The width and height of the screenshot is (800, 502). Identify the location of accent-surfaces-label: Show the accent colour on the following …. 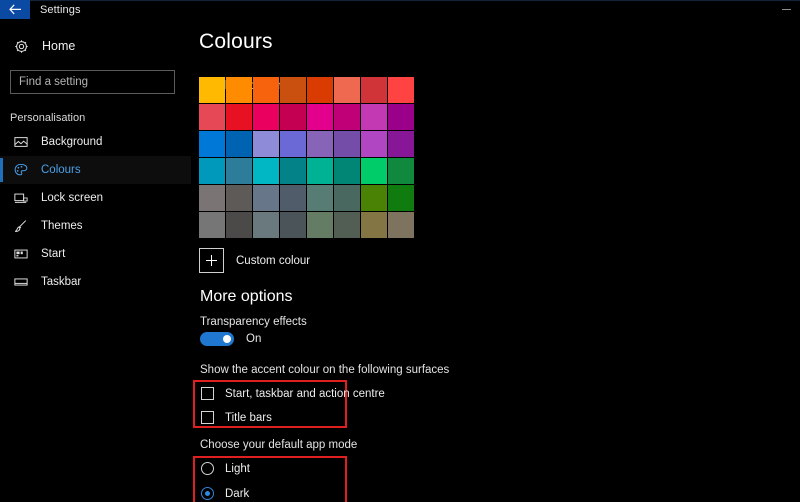
(325, 370).